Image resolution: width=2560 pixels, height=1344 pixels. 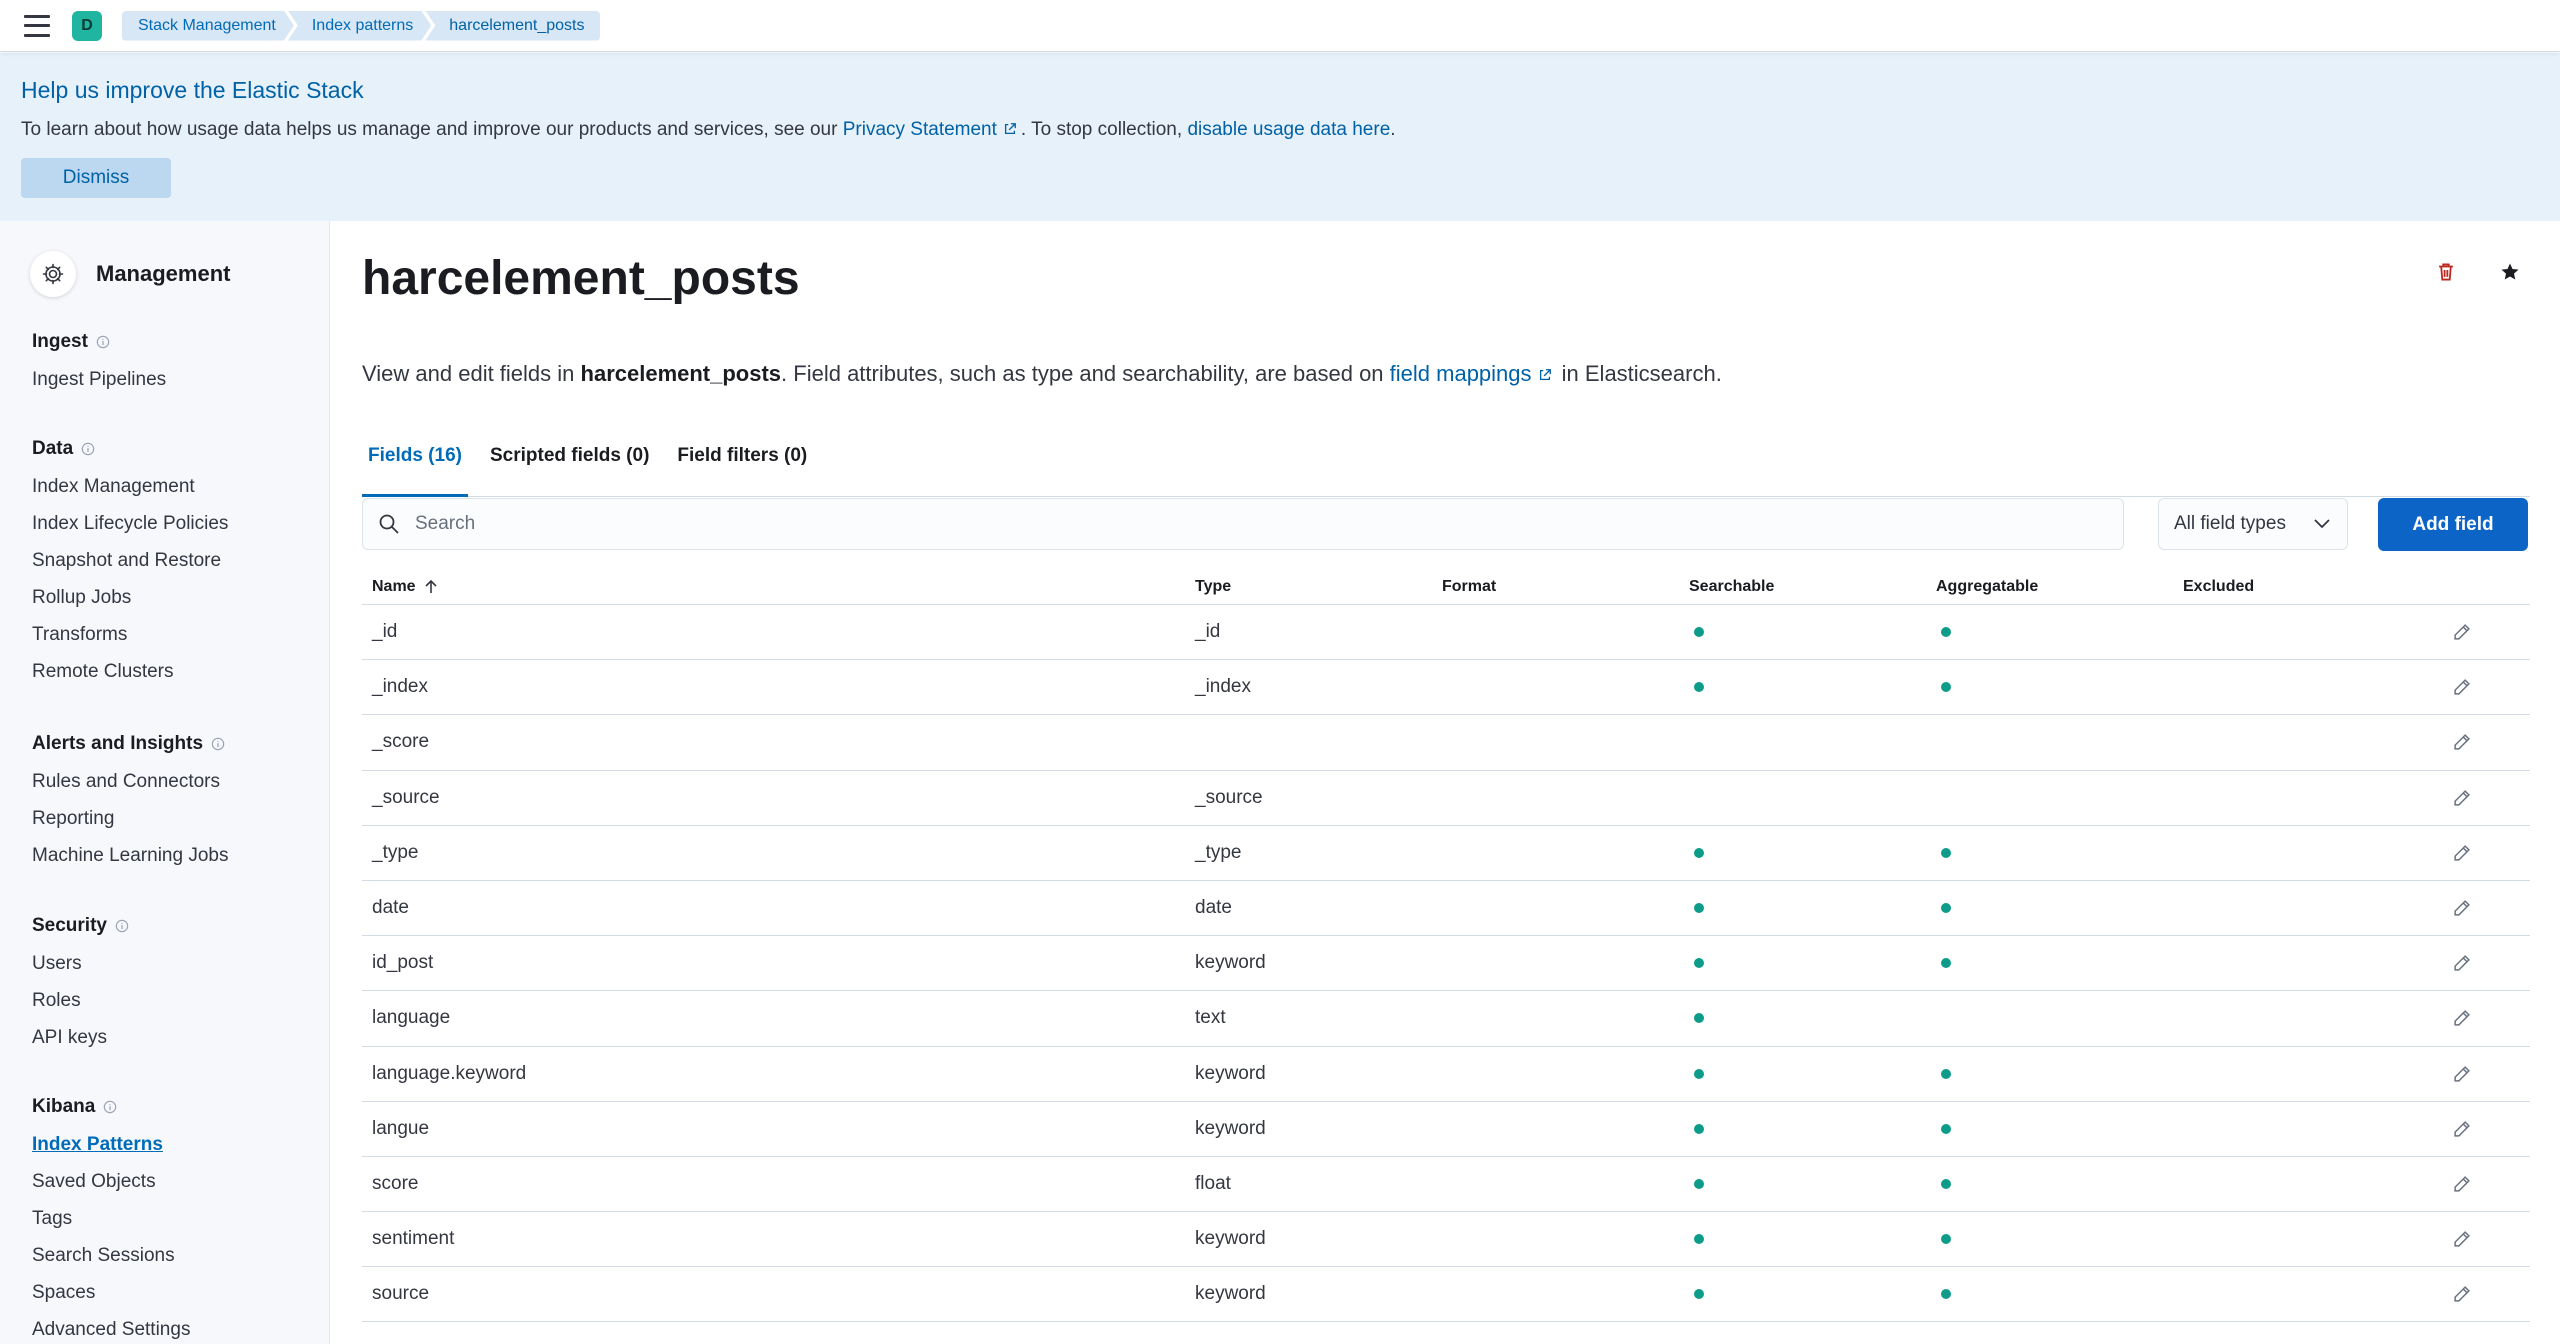 What do you see at coordinates (130, 597) in the screenshot?
I see `sidebar-item-rollup-jobs: Rollup Jobs` at bounding box center [130, 597].